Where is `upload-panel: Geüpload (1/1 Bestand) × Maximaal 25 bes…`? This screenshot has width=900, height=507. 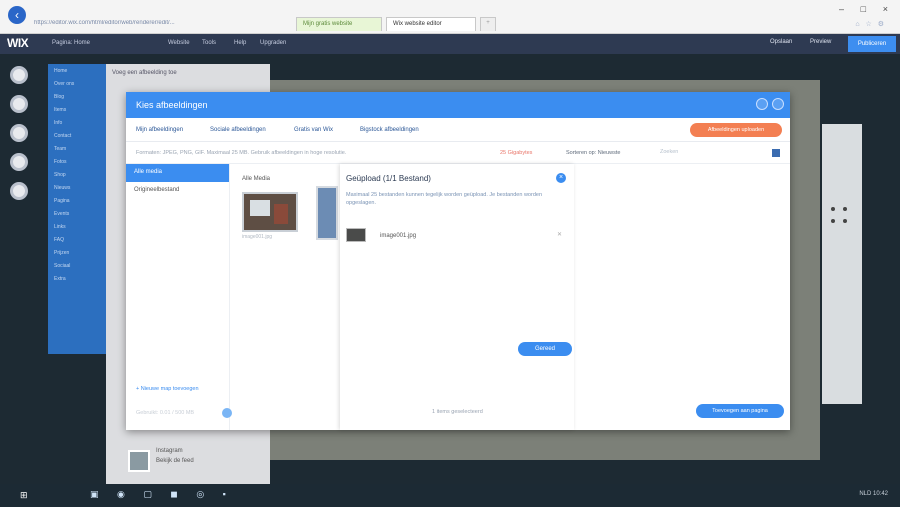 upload-panel: Geüpload (1/1 Bestand) × Maximaal 25 bes… is located at coordinates (457, 297).